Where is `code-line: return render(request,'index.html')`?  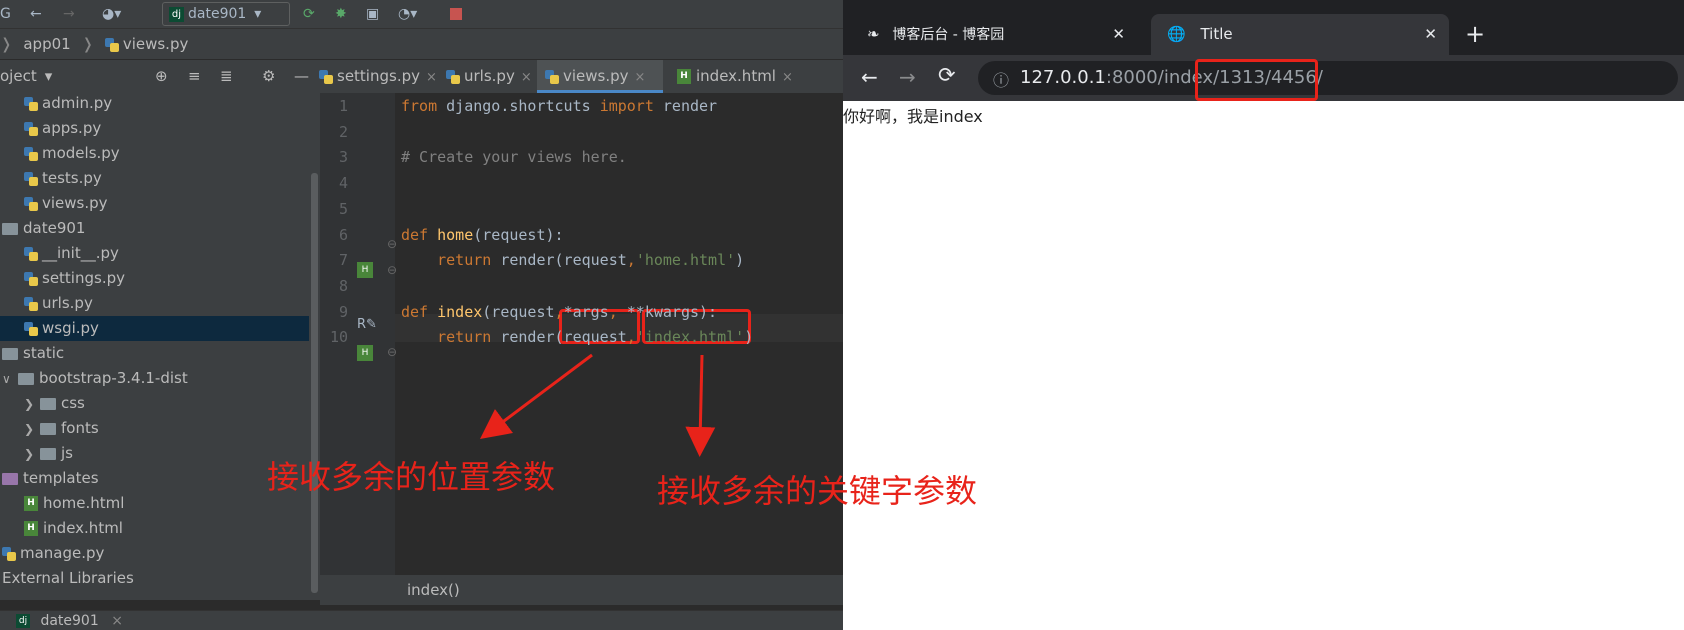
code-line: return render(request,'index.html') is located at coordinates (577, 337).